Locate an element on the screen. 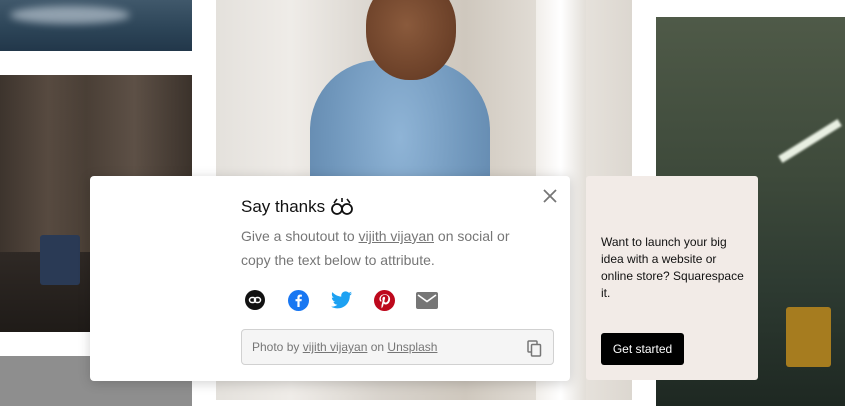 Image resolution: width=845 pixels, height=406 pixels. background-photo-sea is located at coordinates (96, 25).